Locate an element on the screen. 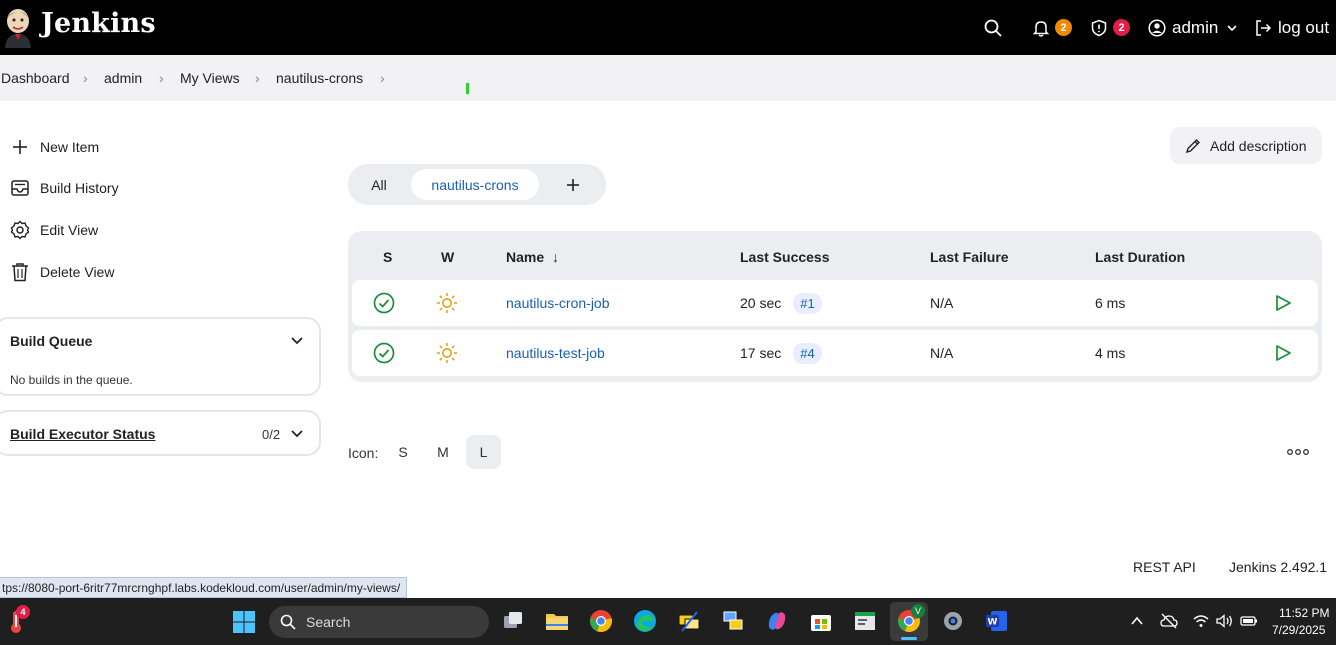  tab-all: All is located at coordinates (379, 184).